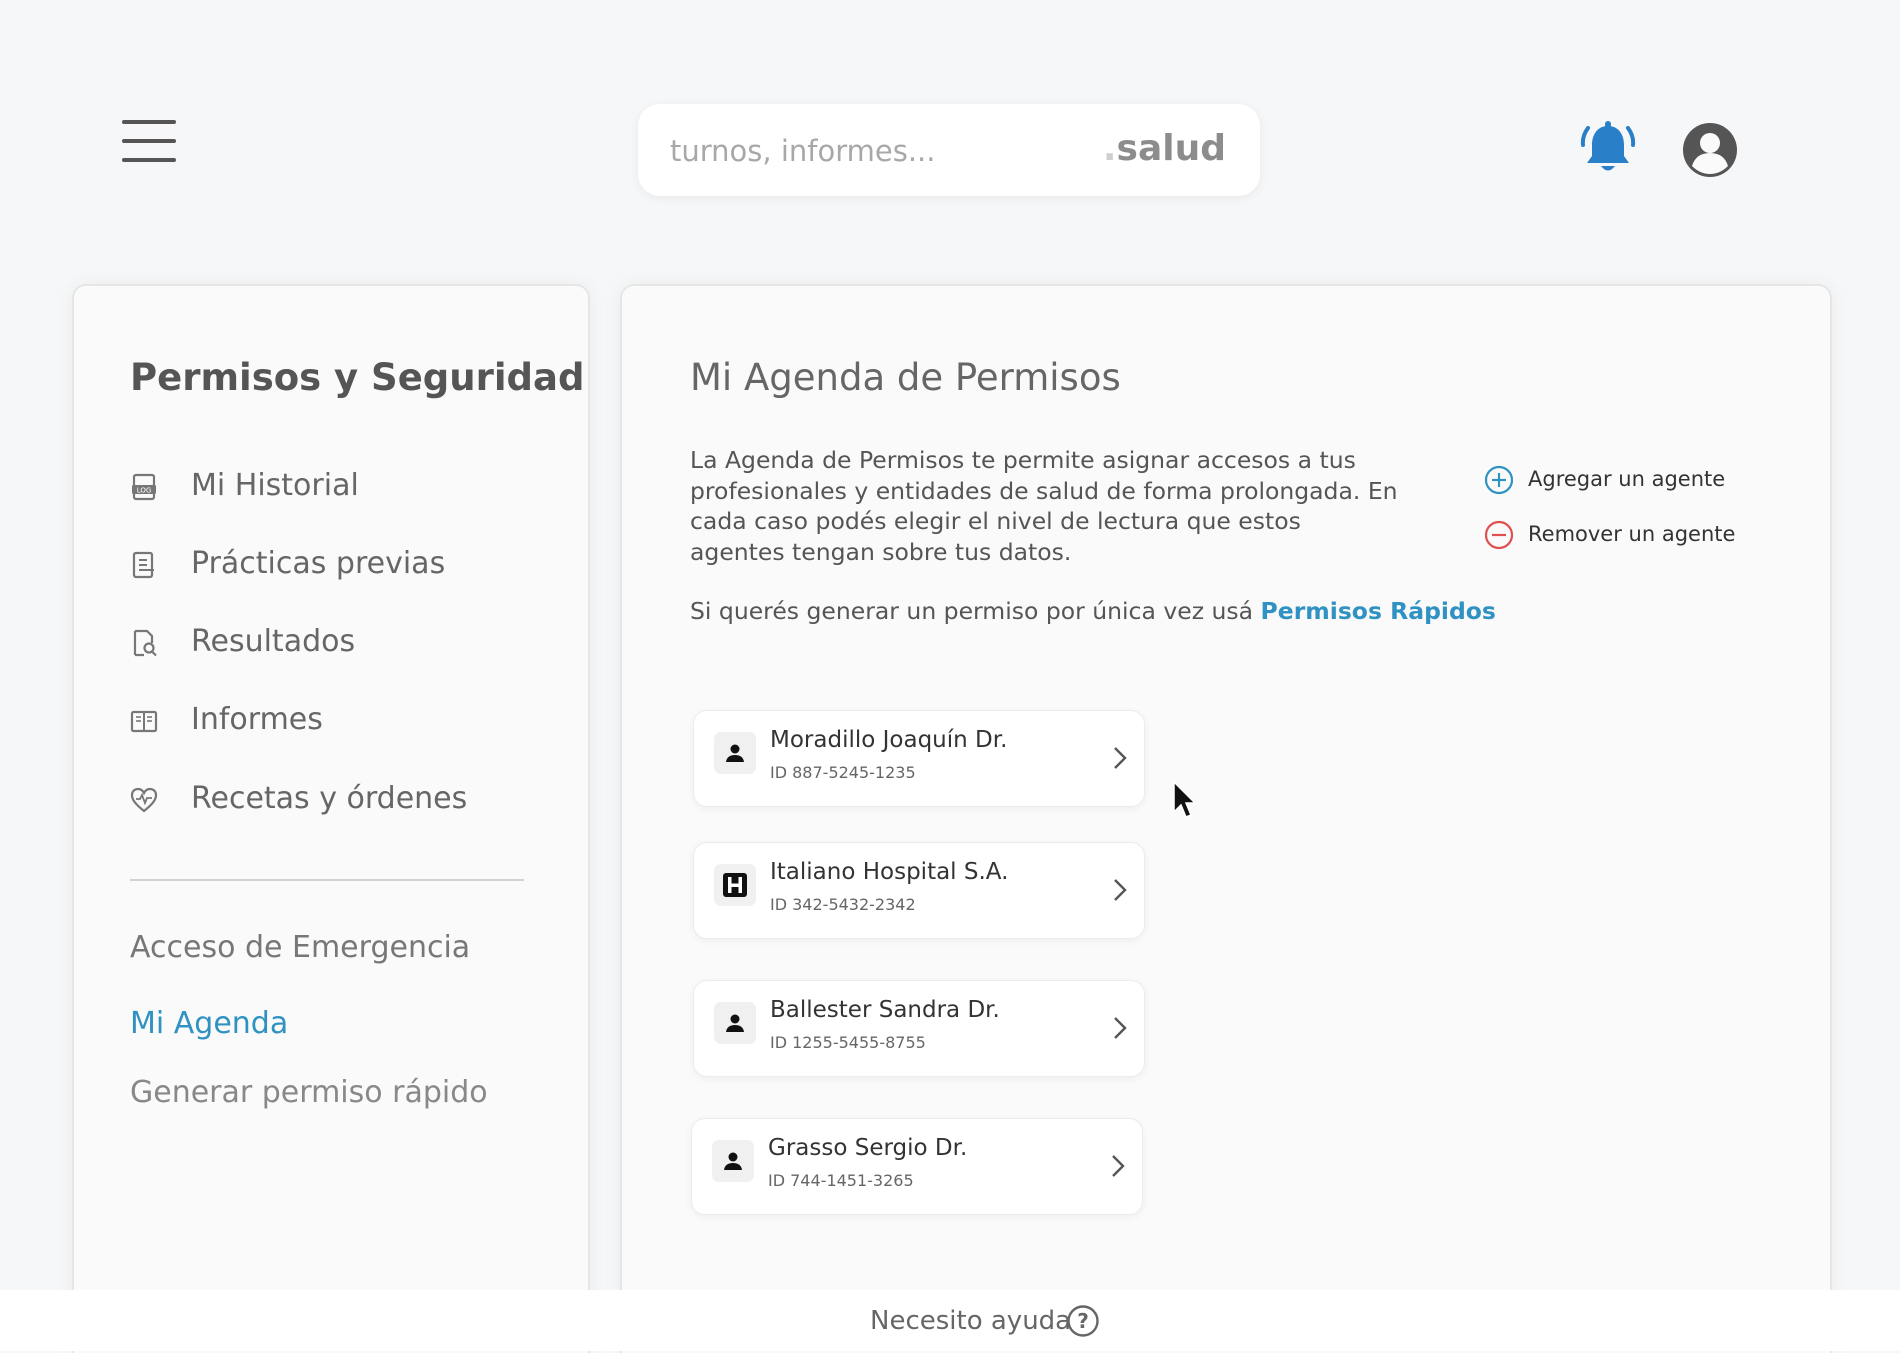 The height and width of the screenshot is (1353, 1900). What do you see at coordinates (149, 141) in the screenshot?
I see `hamburger-menu-icon` at bounding box center [149, 141].